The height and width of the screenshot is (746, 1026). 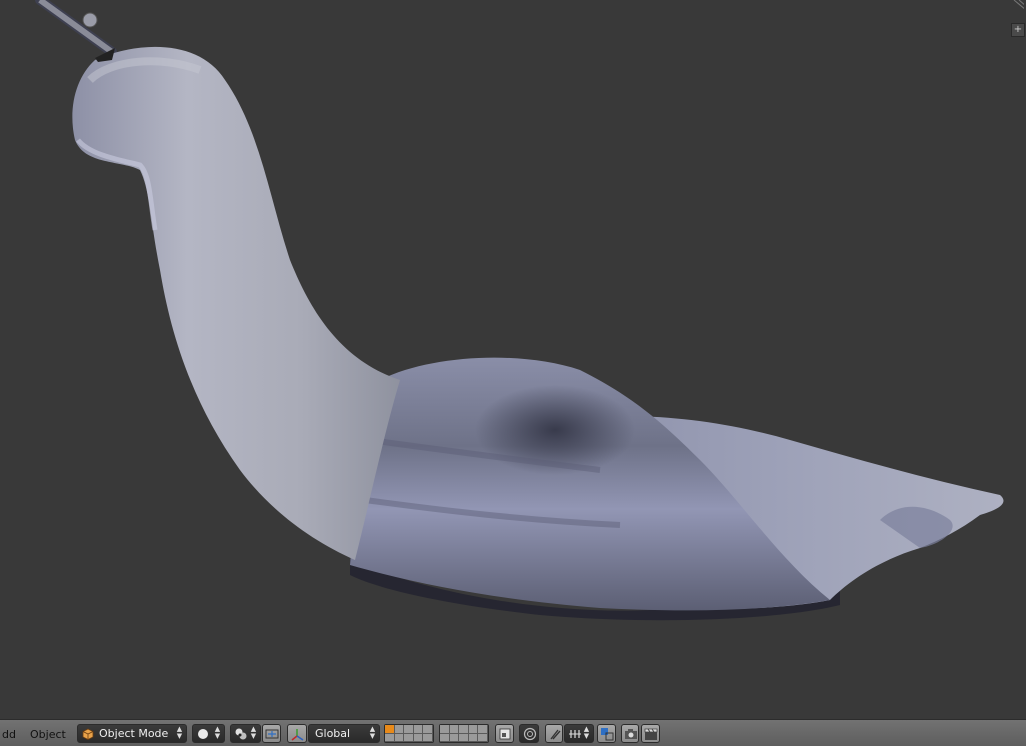 What do you see at coordinates (48, 734) in the screenshot?
I see `menu-object: Object` at bounding box center [48, 734].